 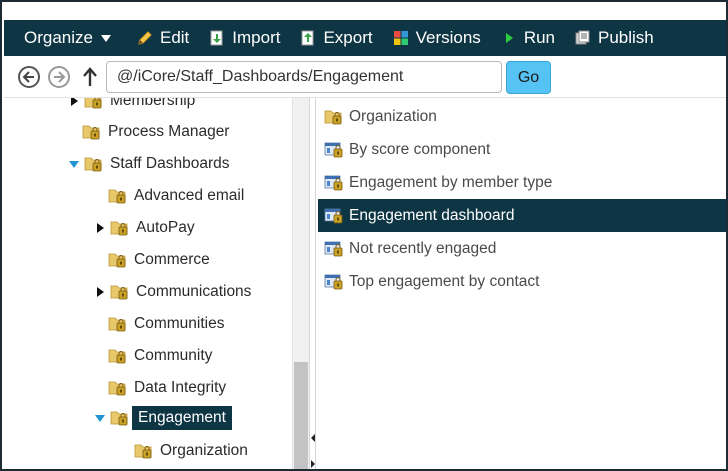 I want to click on tree-item-label: Engagement, so click(x=182, y=418).